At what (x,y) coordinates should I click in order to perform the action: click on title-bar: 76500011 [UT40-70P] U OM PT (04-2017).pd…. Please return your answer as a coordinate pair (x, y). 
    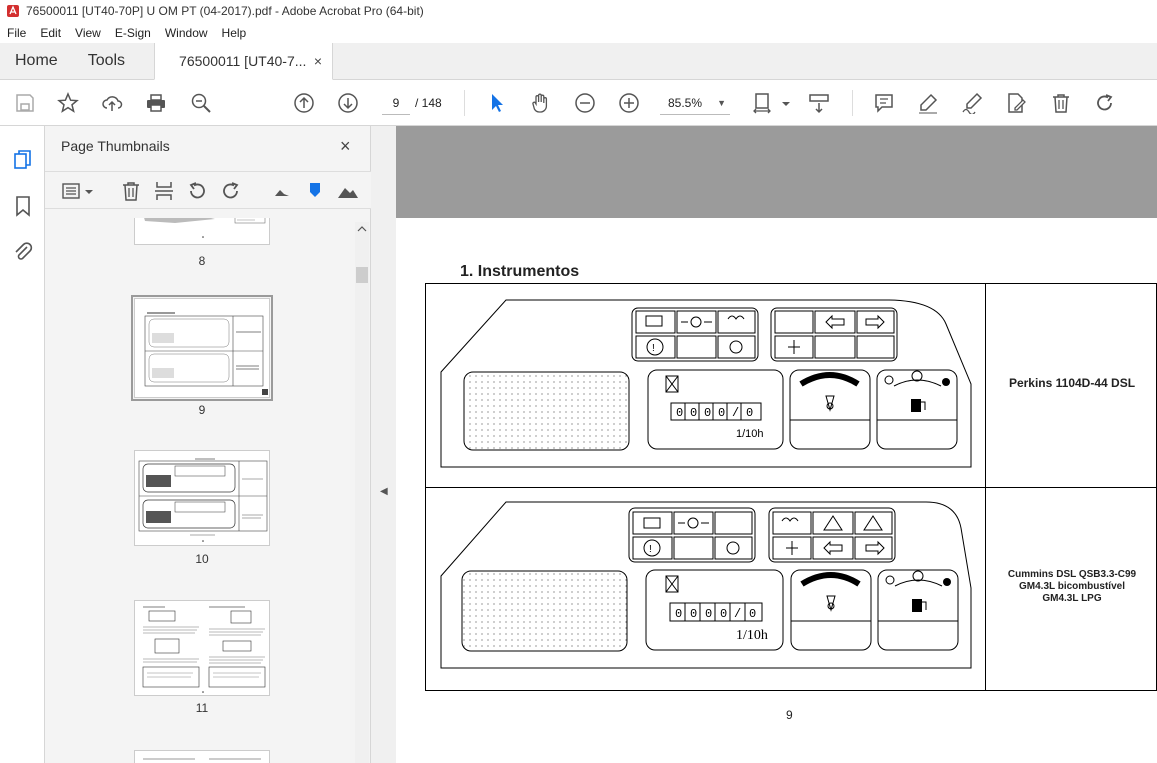
    Looking at the image, I should click on (578, 11).